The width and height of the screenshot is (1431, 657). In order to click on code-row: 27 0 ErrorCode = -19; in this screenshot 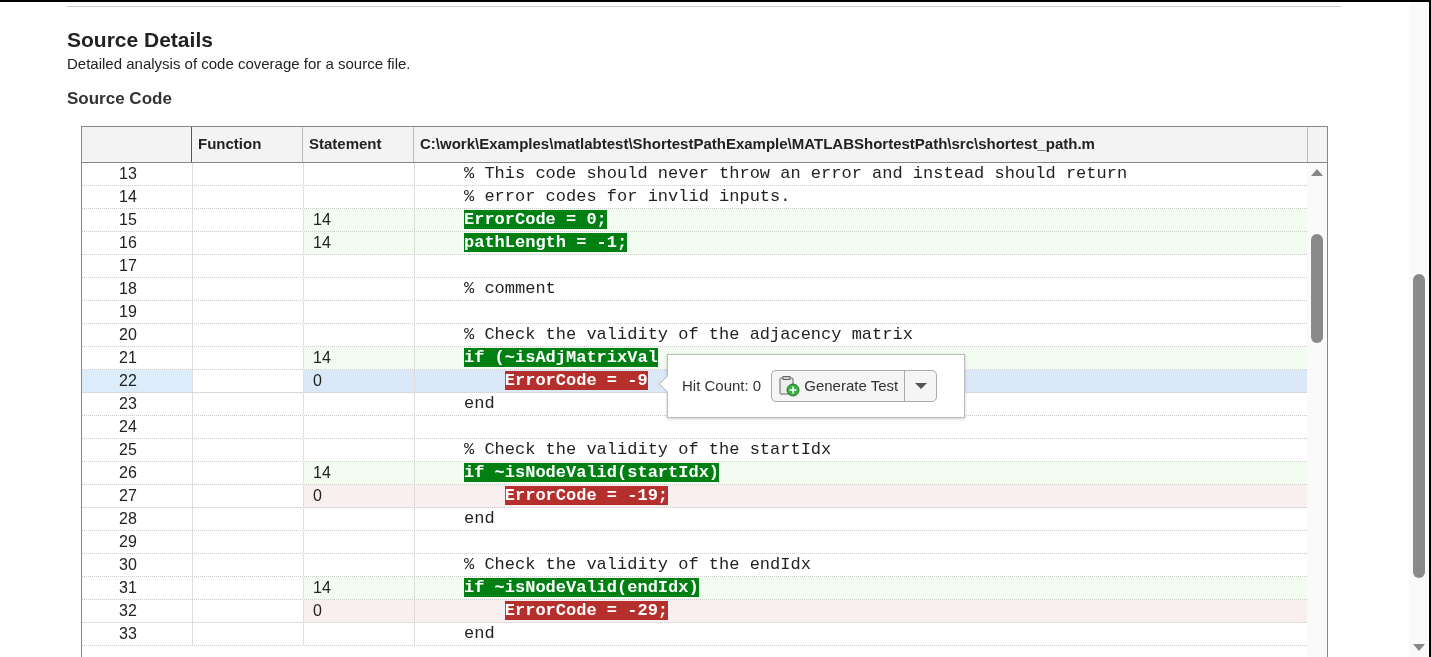, I will do `click(694, 496)`.